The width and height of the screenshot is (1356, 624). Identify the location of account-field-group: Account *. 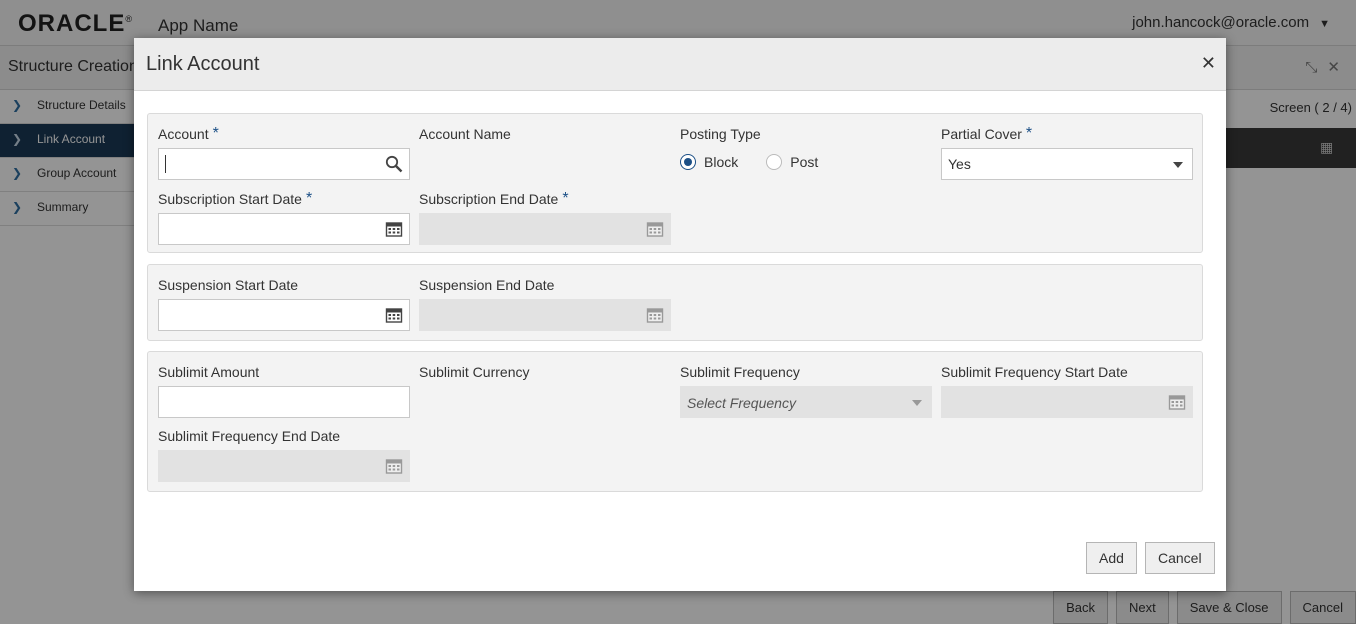
(284, 152).